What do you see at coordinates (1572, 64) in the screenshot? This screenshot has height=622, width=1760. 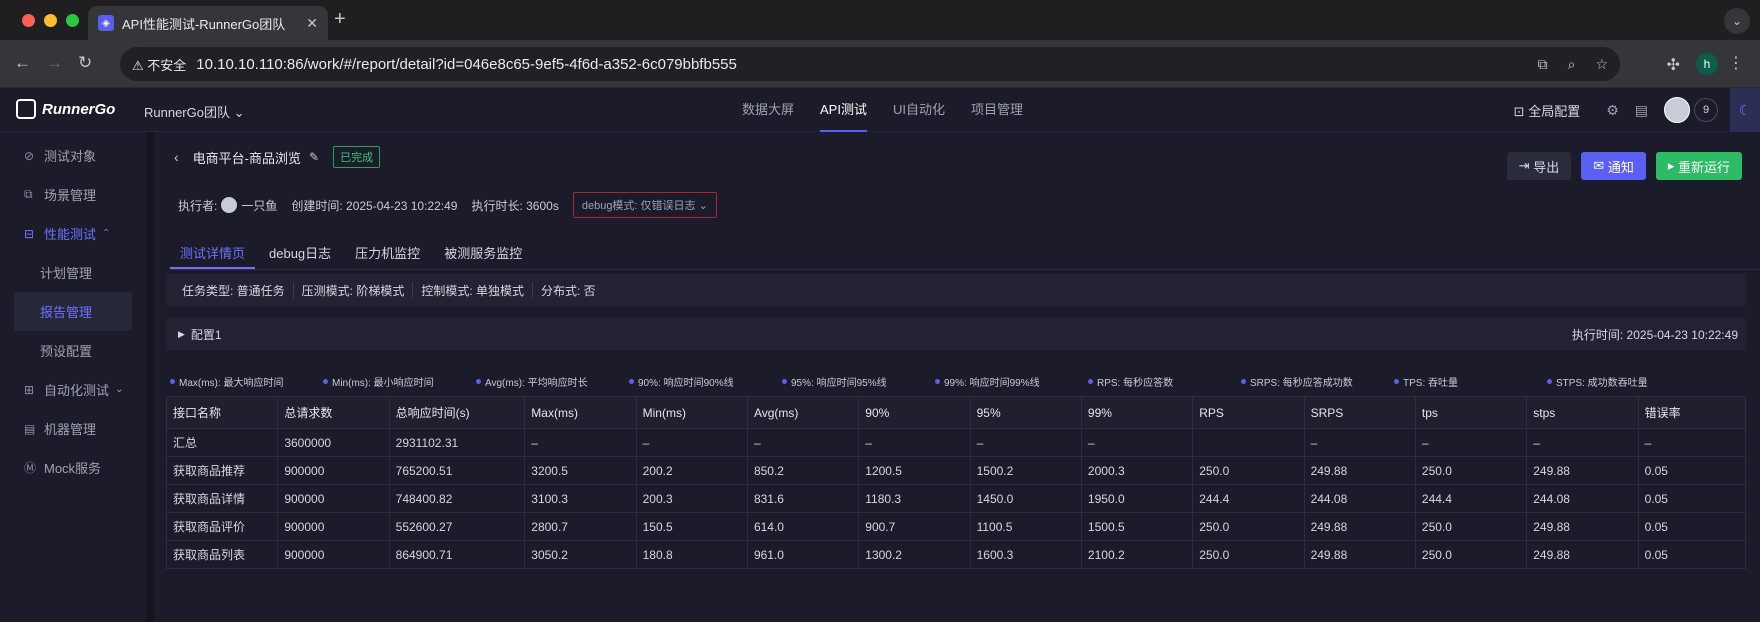 I see `zoom-icon: ⌕` at bounding box center [1572, 64].